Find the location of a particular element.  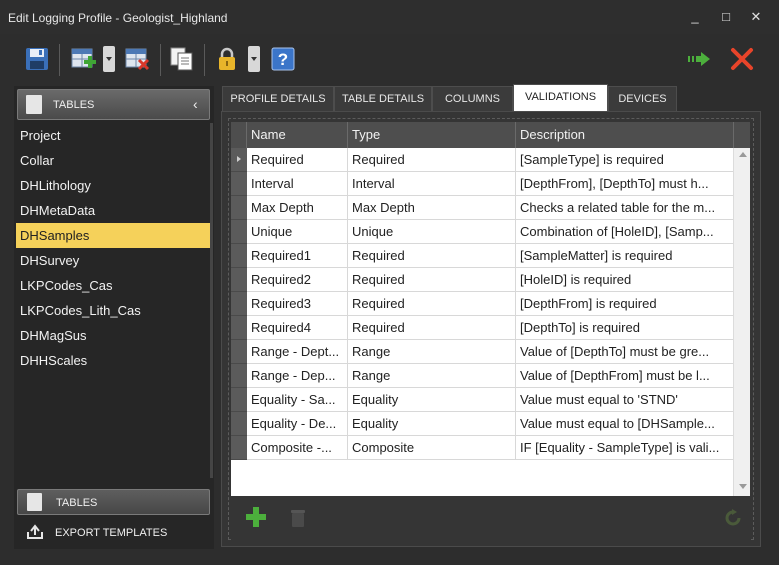

cell-name: Max Depth is located at coordinates (297, 208).